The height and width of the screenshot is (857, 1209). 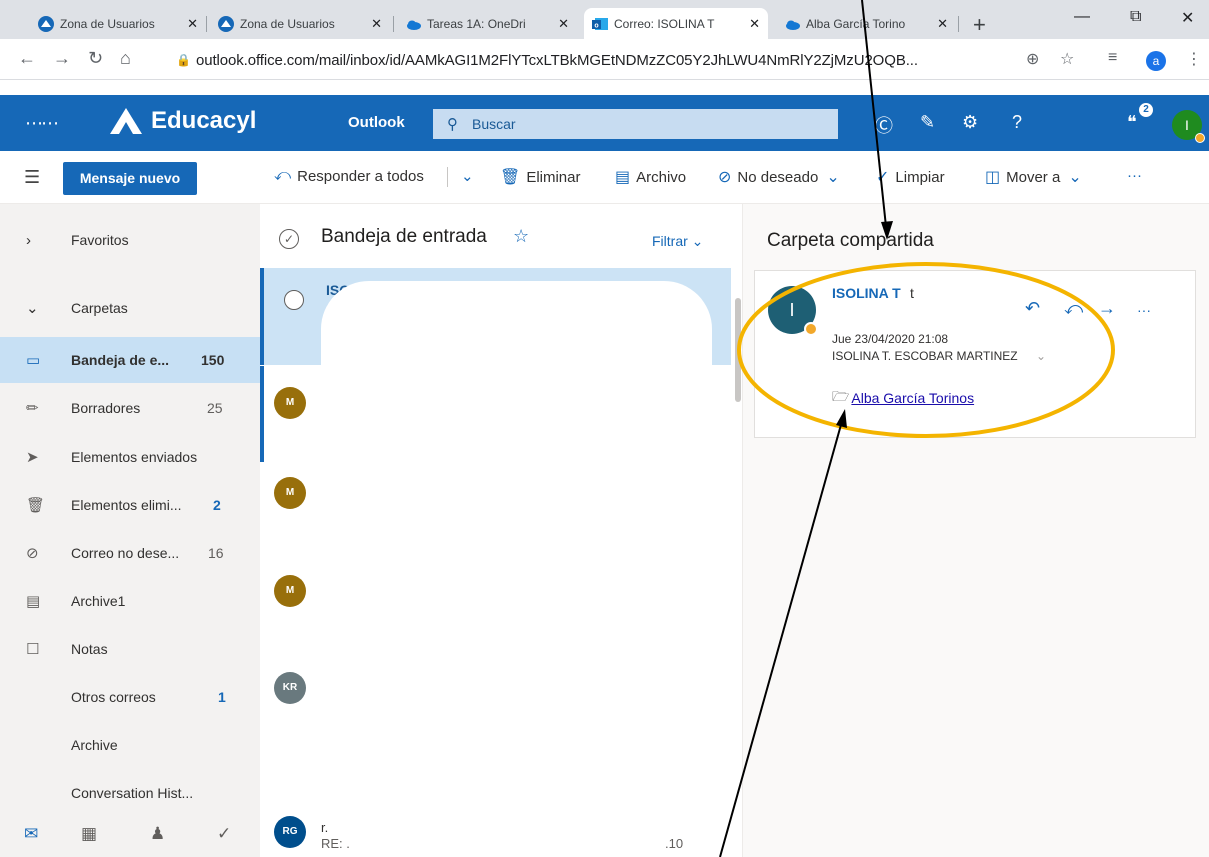 I want to click on browser-tab: Alba García Torino ✕, so click(x=866, y=23).